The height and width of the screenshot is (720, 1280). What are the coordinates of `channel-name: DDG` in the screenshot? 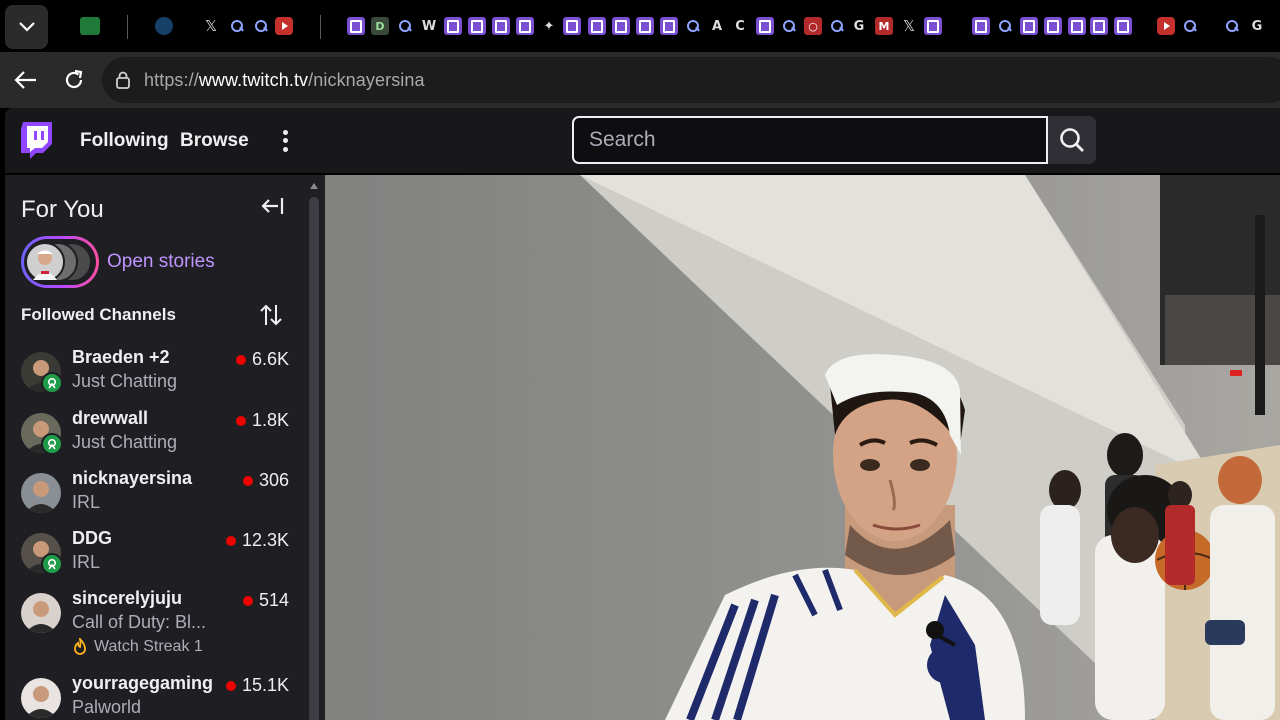 It's located at (92, 538).